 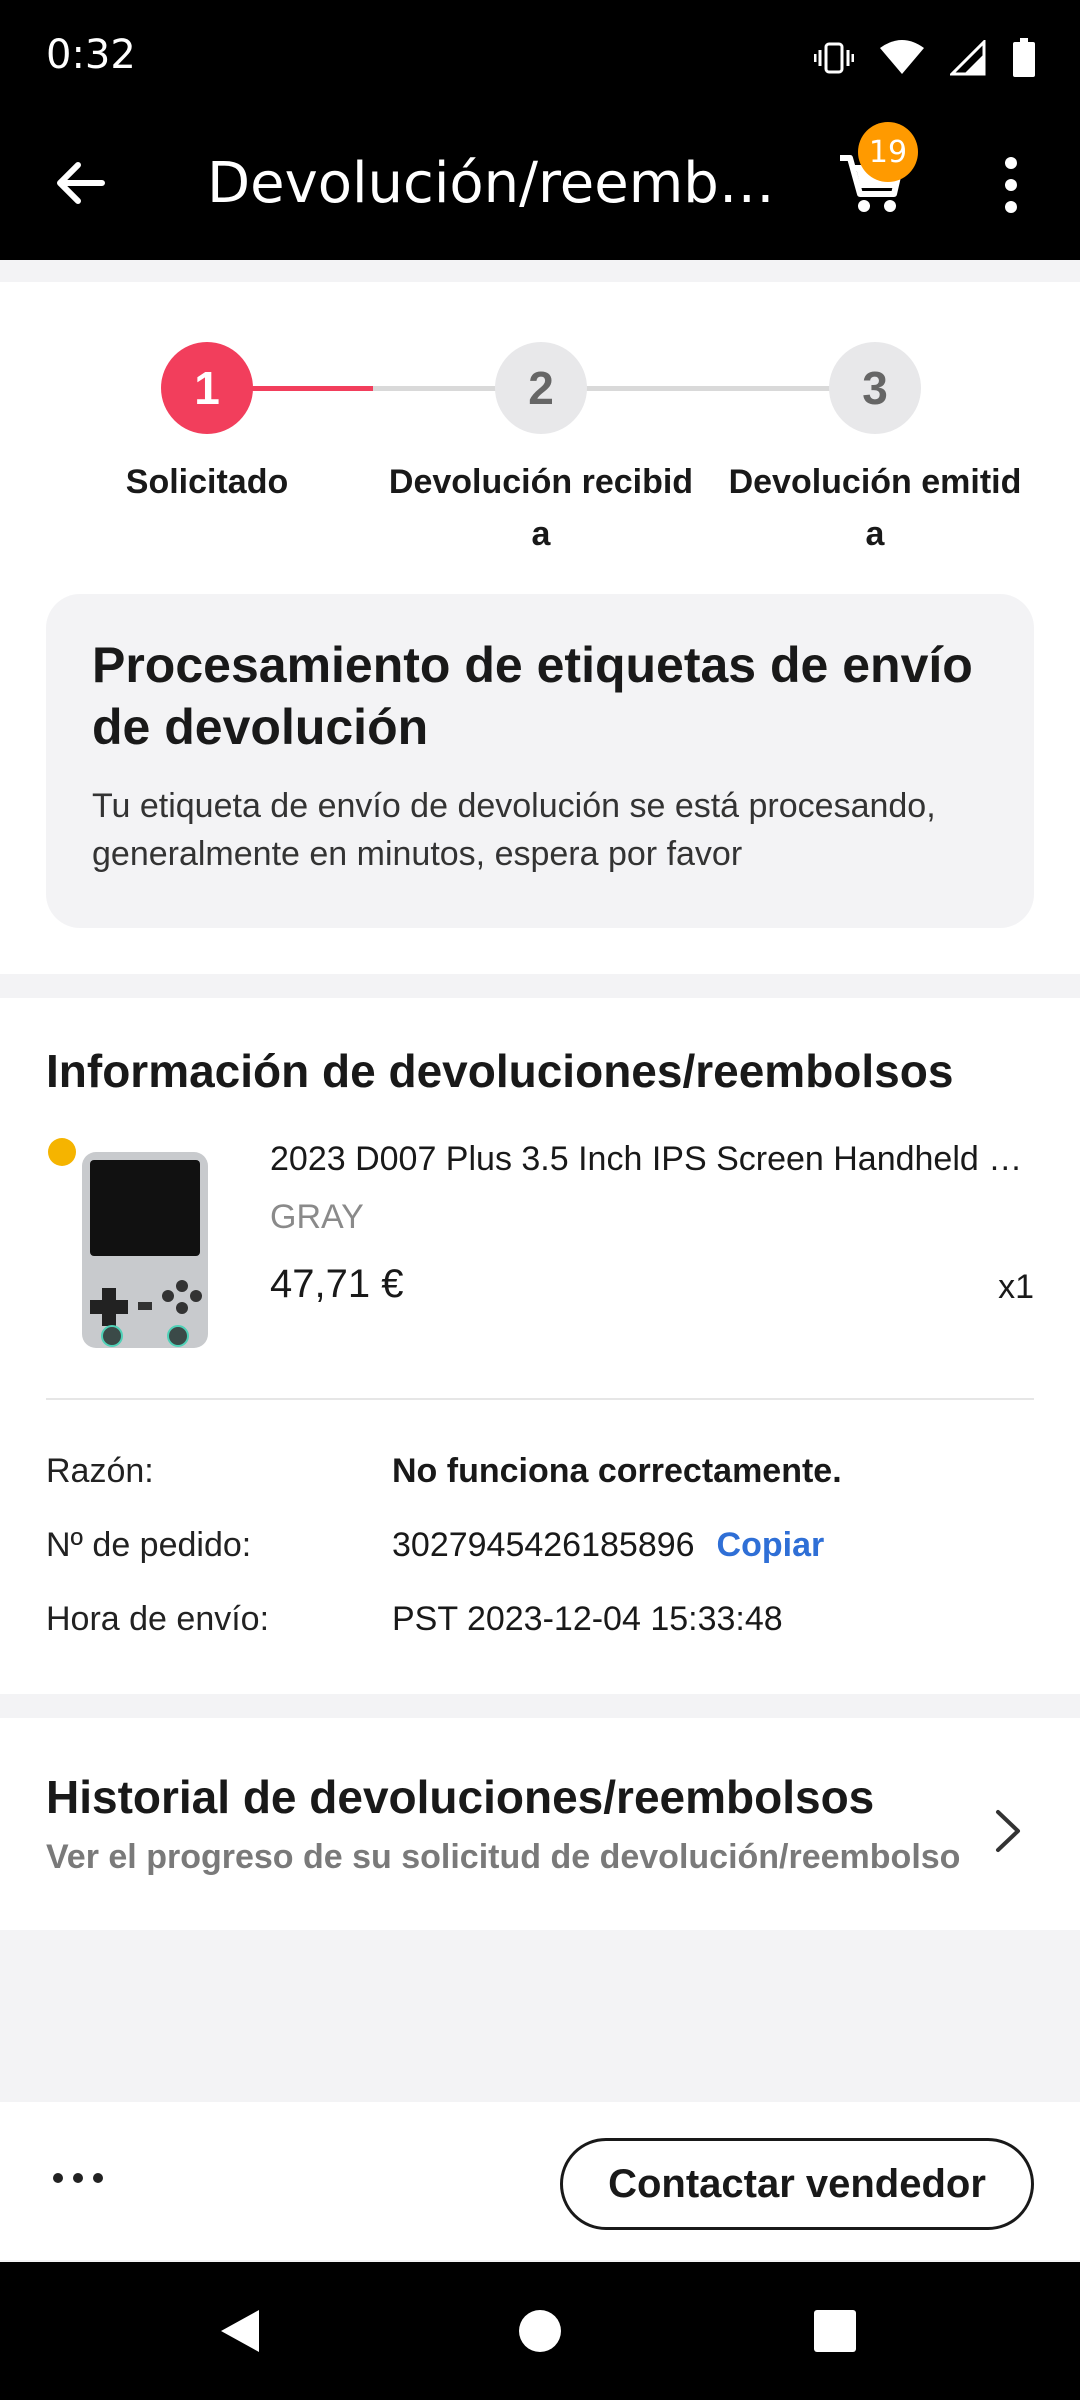 I want to click on reason-value: No funciona correctamente., so click(x=617, y=1471).